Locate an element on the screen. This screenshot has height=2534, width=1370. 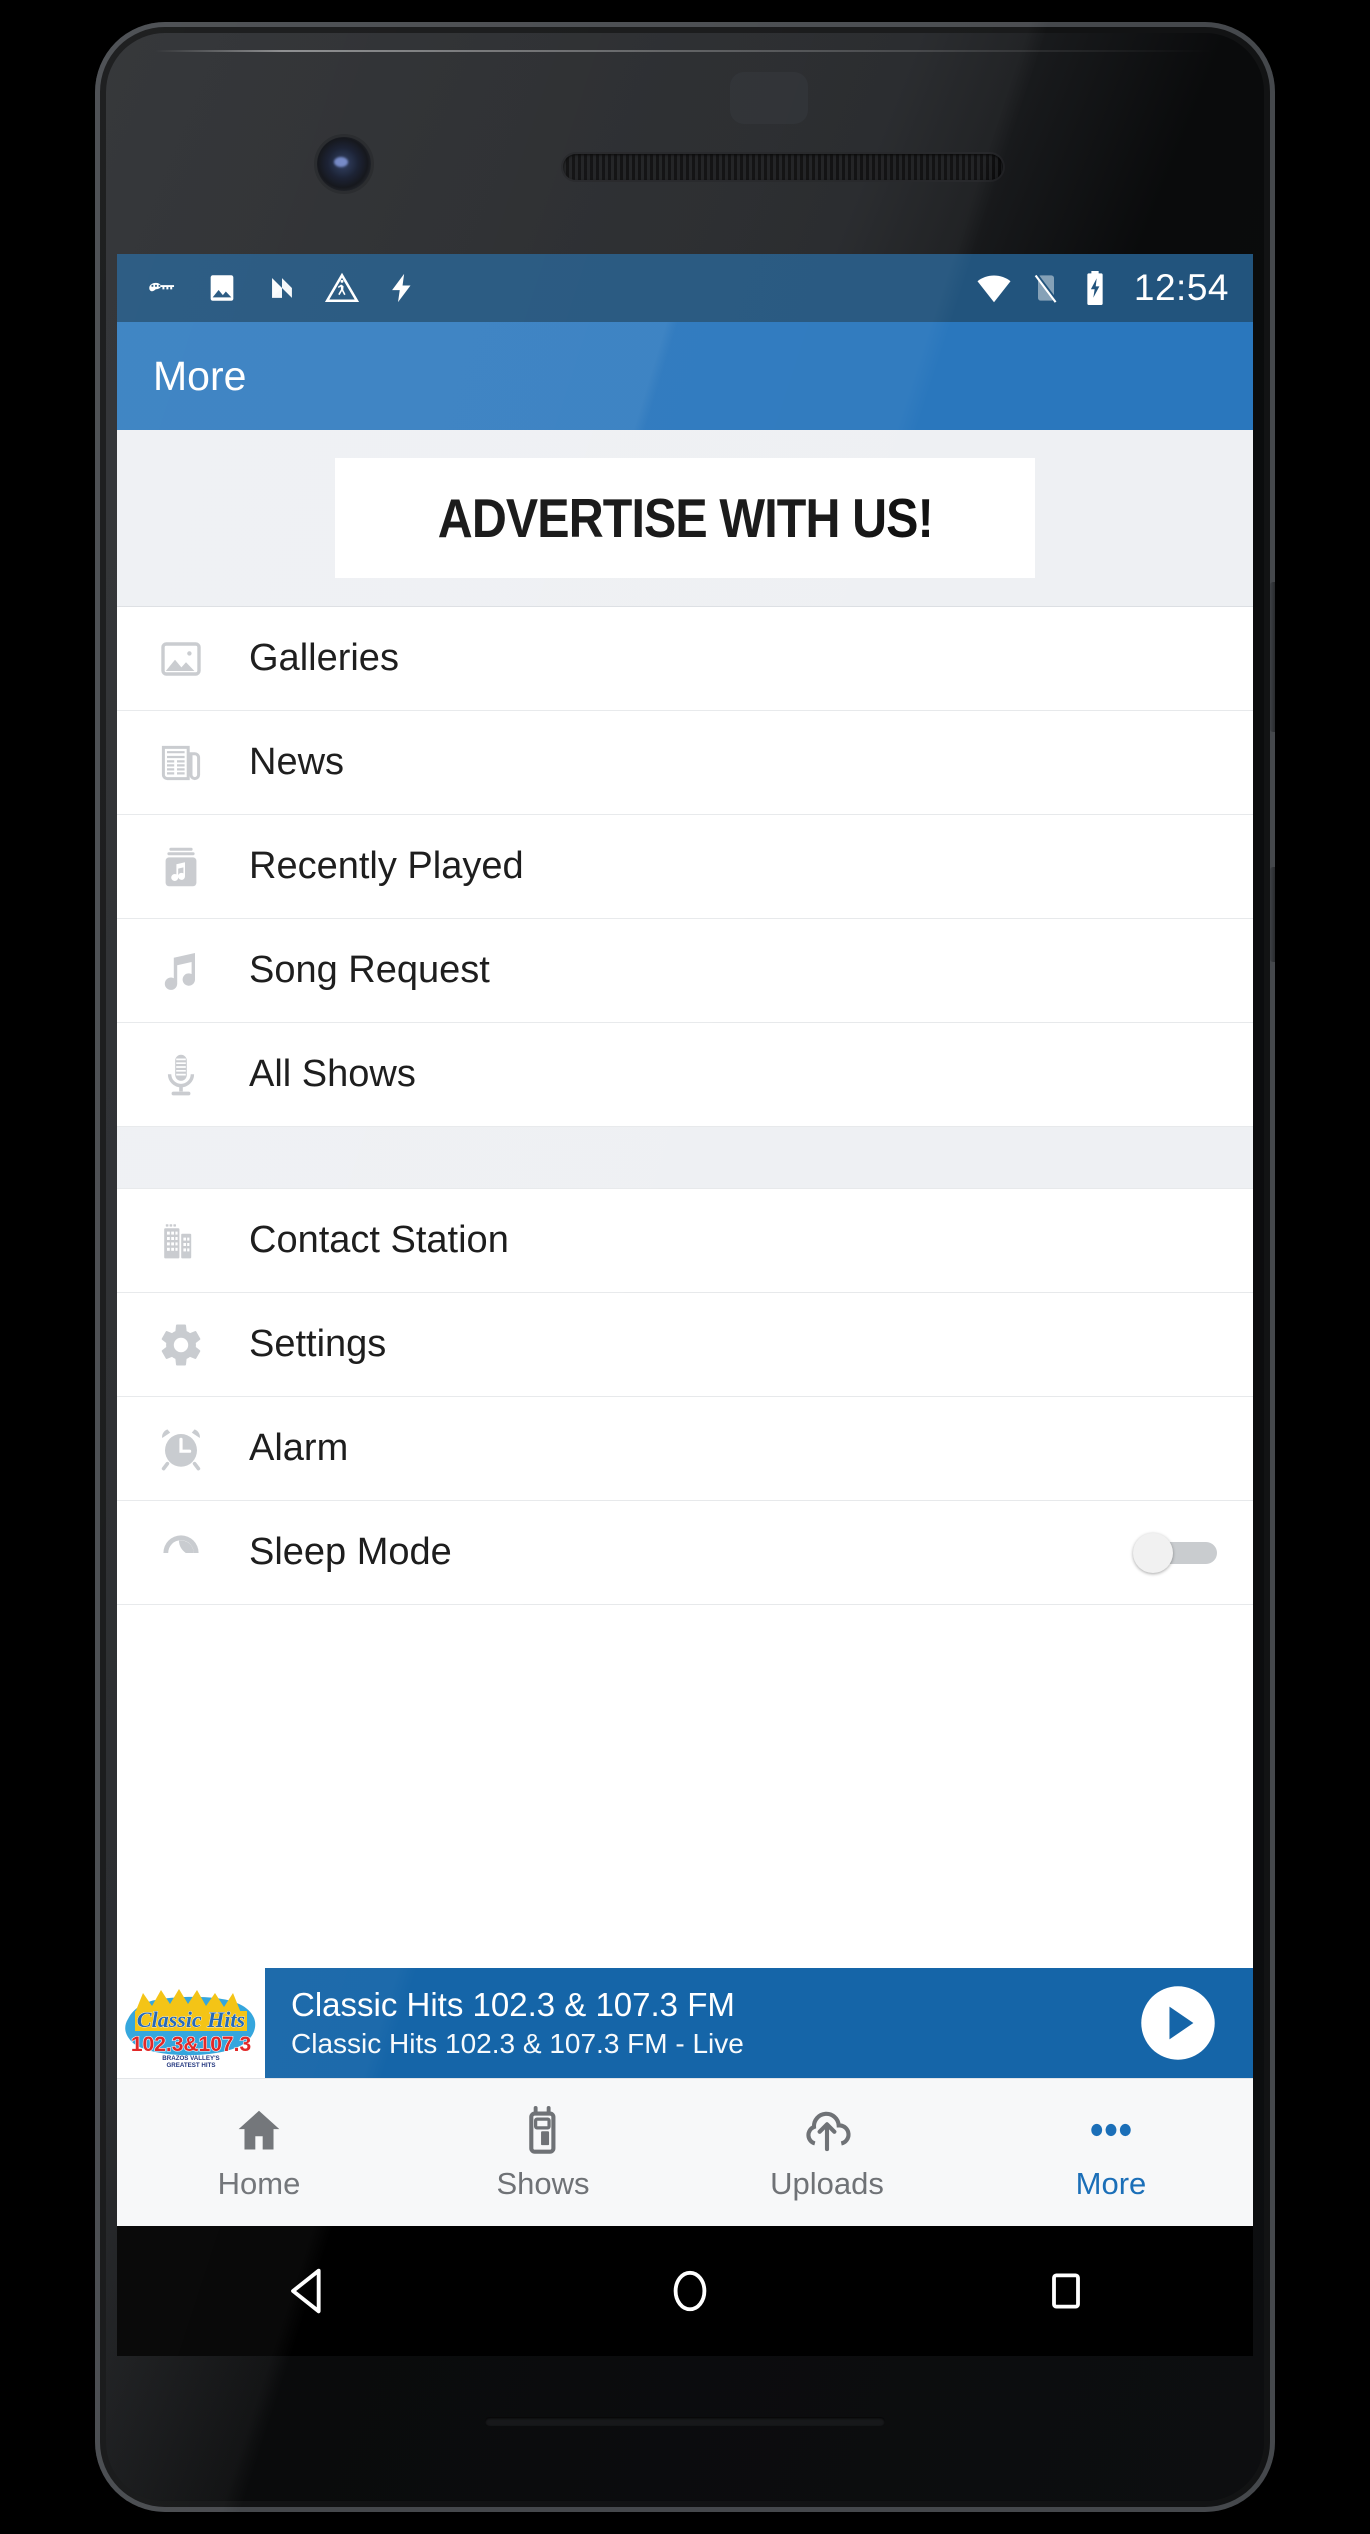
player-station-title: Classic Hits 102.3 & 107.3 FM is located at coordinates (513, 2004).